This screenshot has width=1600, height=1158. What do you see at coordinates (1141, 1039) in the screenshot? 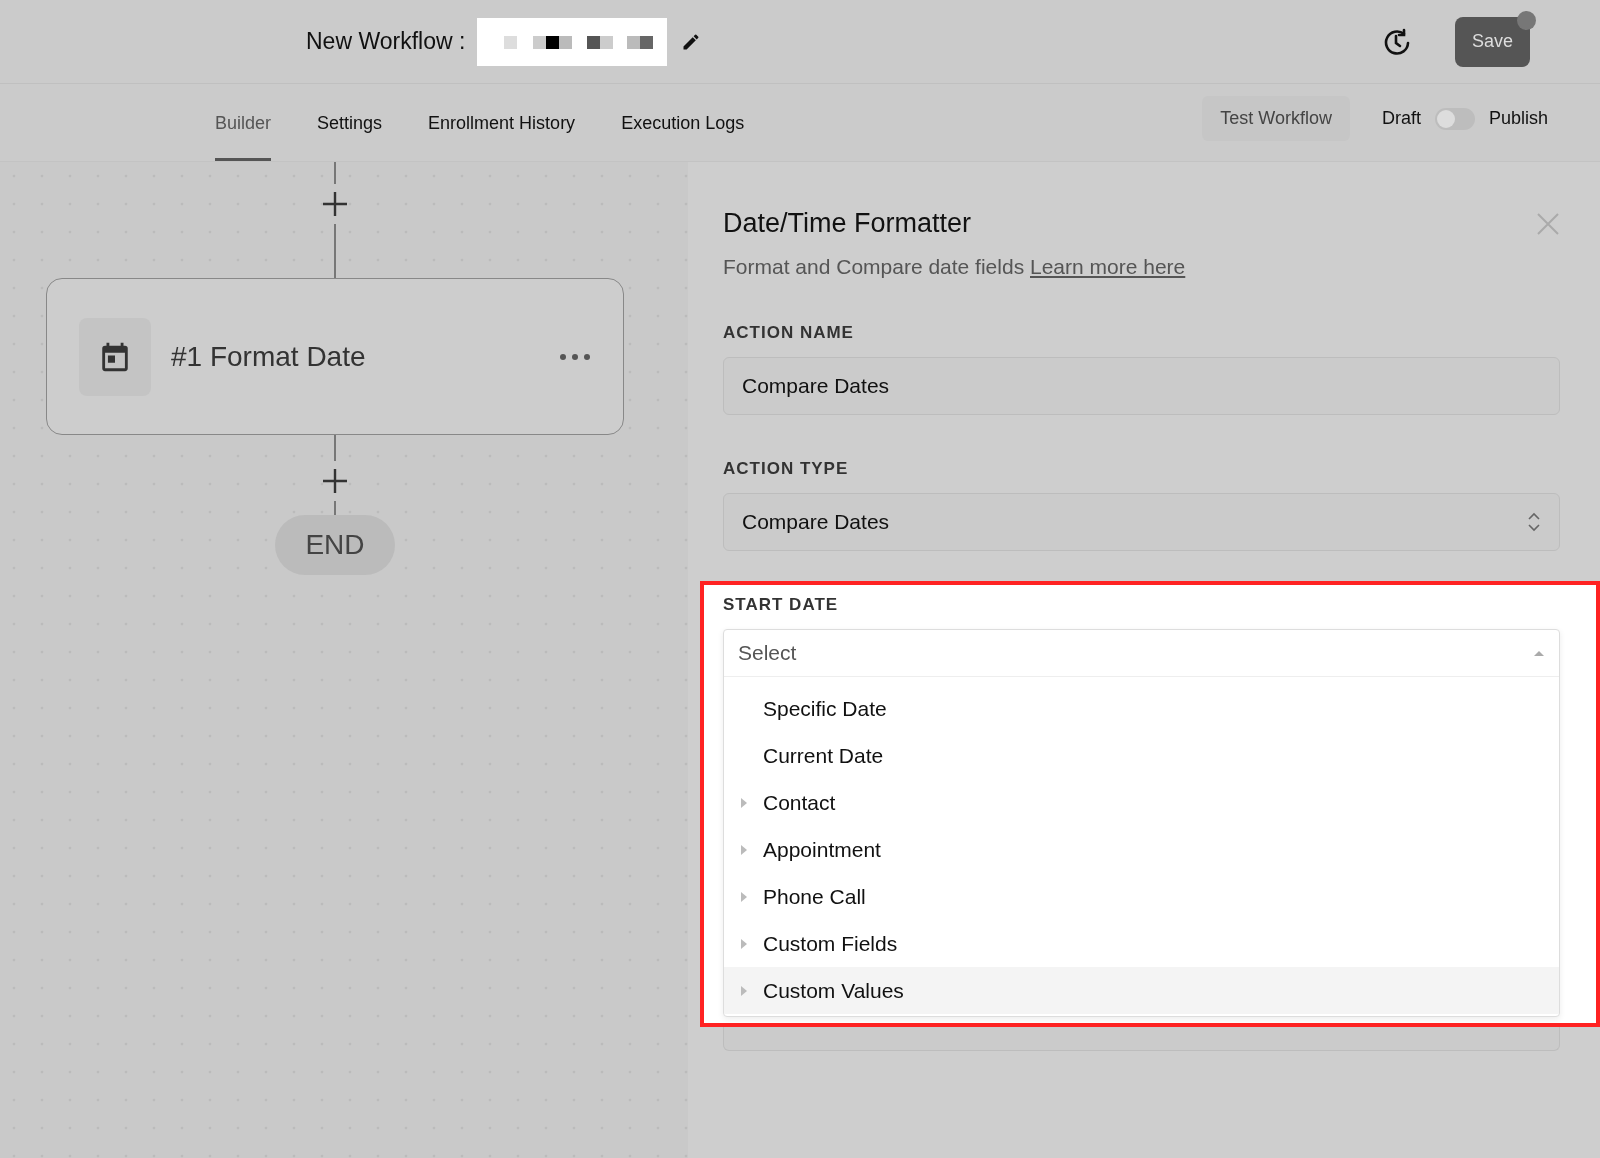
I see `select-field` at bounding box center [1141, 1039].